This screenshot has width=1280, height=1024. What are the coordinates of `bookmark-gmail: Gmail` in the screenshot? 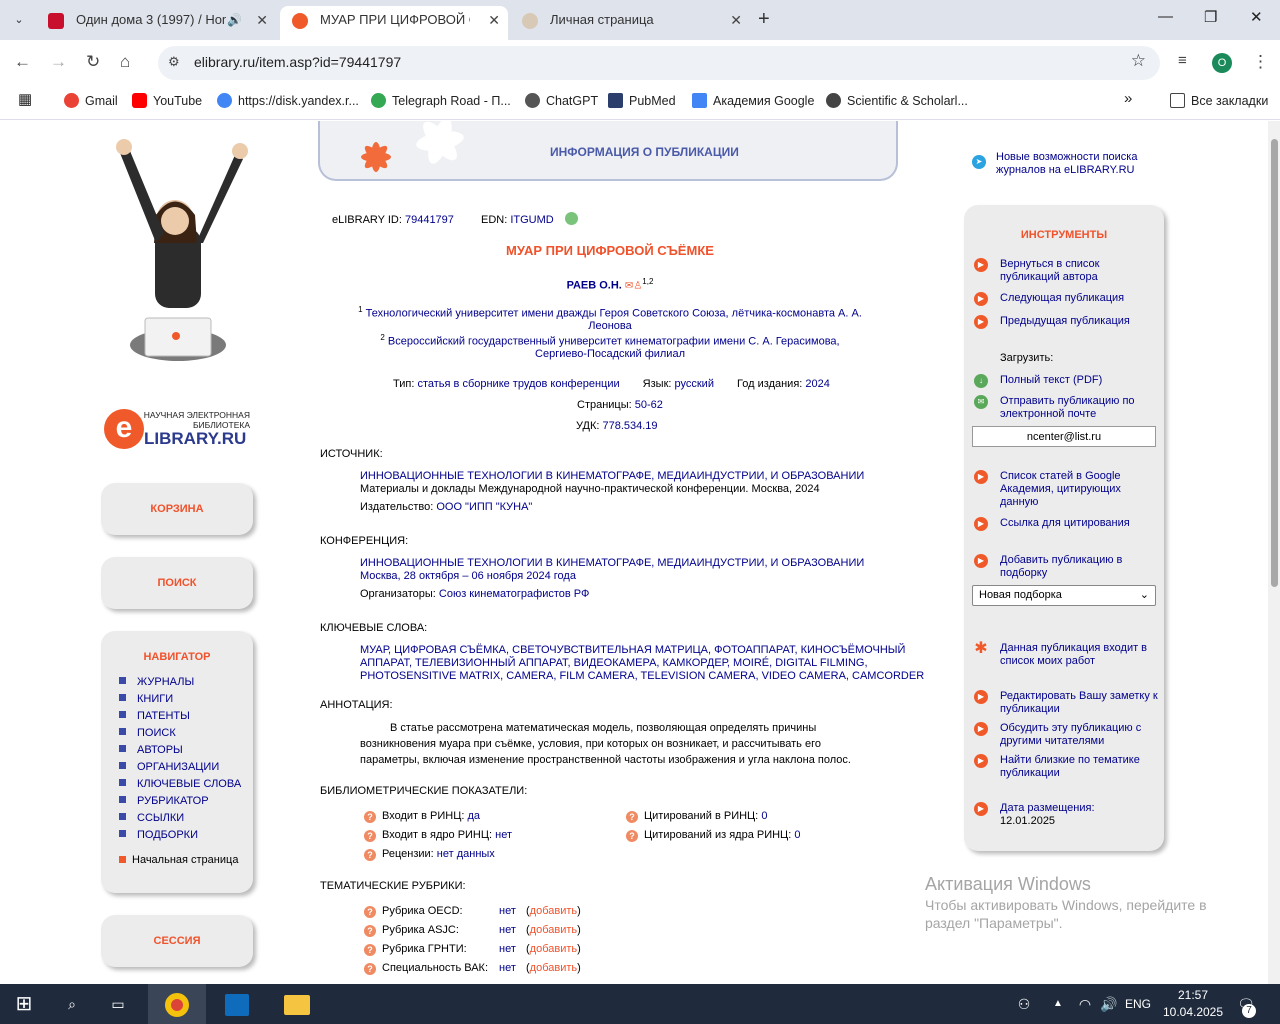 It's located at (91, 100).